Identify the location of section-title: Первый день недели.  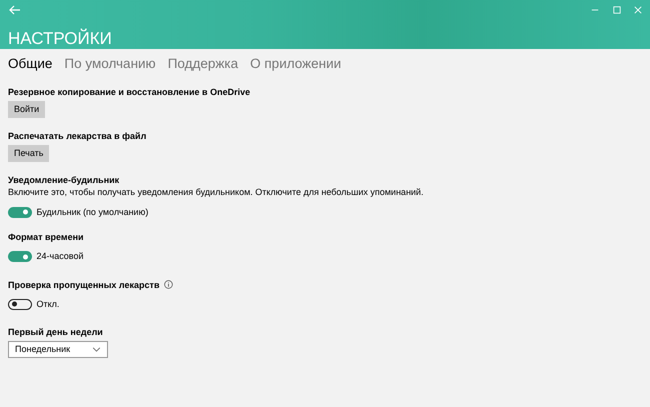
(55, 332).